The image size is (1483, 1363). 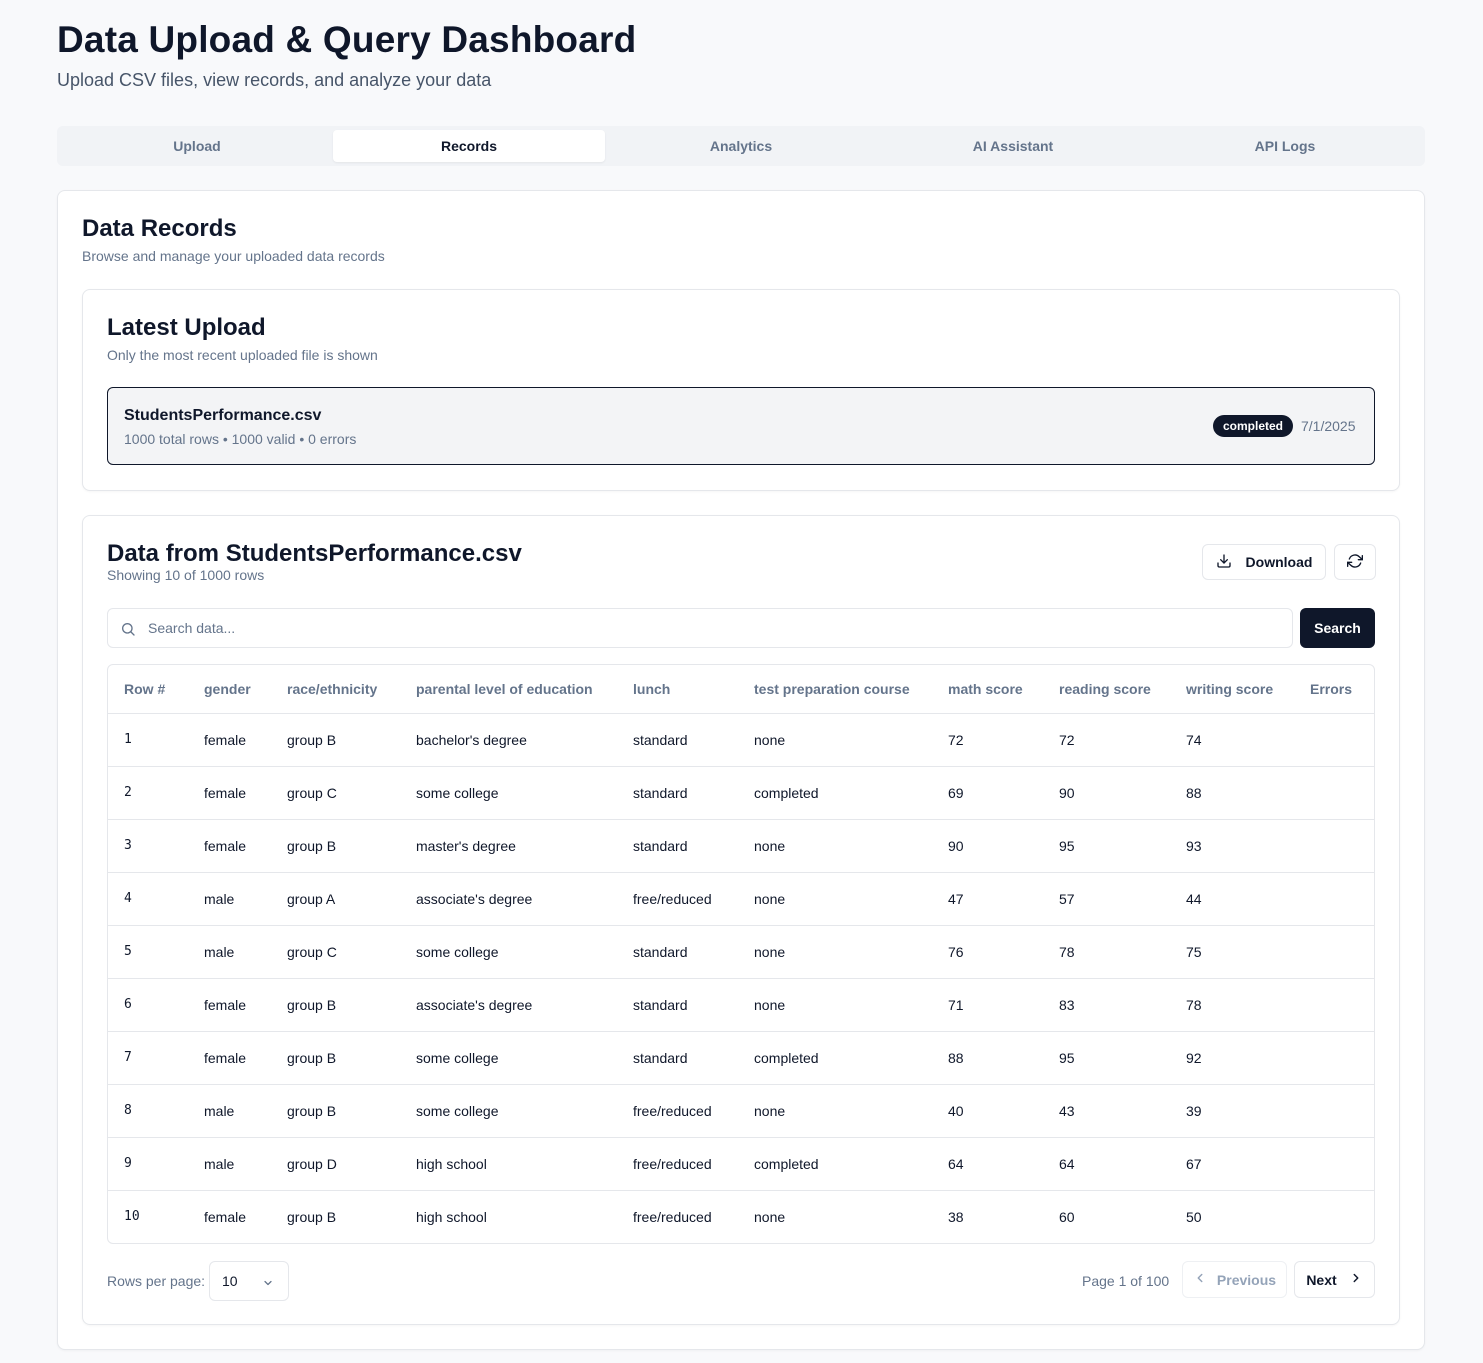 I want to click on rows-per-page-value: 10, so click(x=230, y=1281).